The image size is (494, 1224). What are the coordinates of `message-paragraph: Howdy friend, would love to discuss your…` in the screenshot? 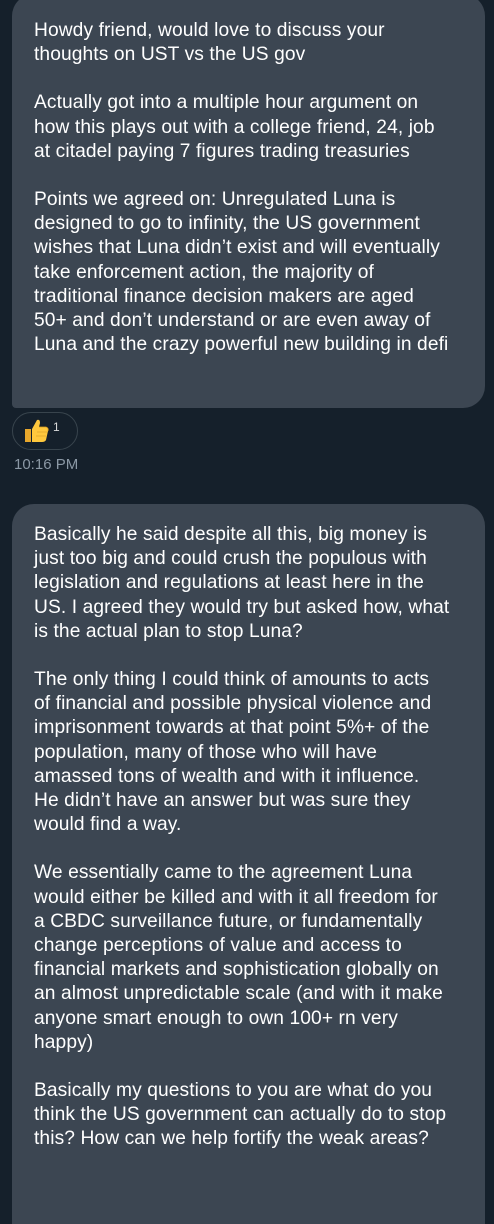 It's located at (209, 43).